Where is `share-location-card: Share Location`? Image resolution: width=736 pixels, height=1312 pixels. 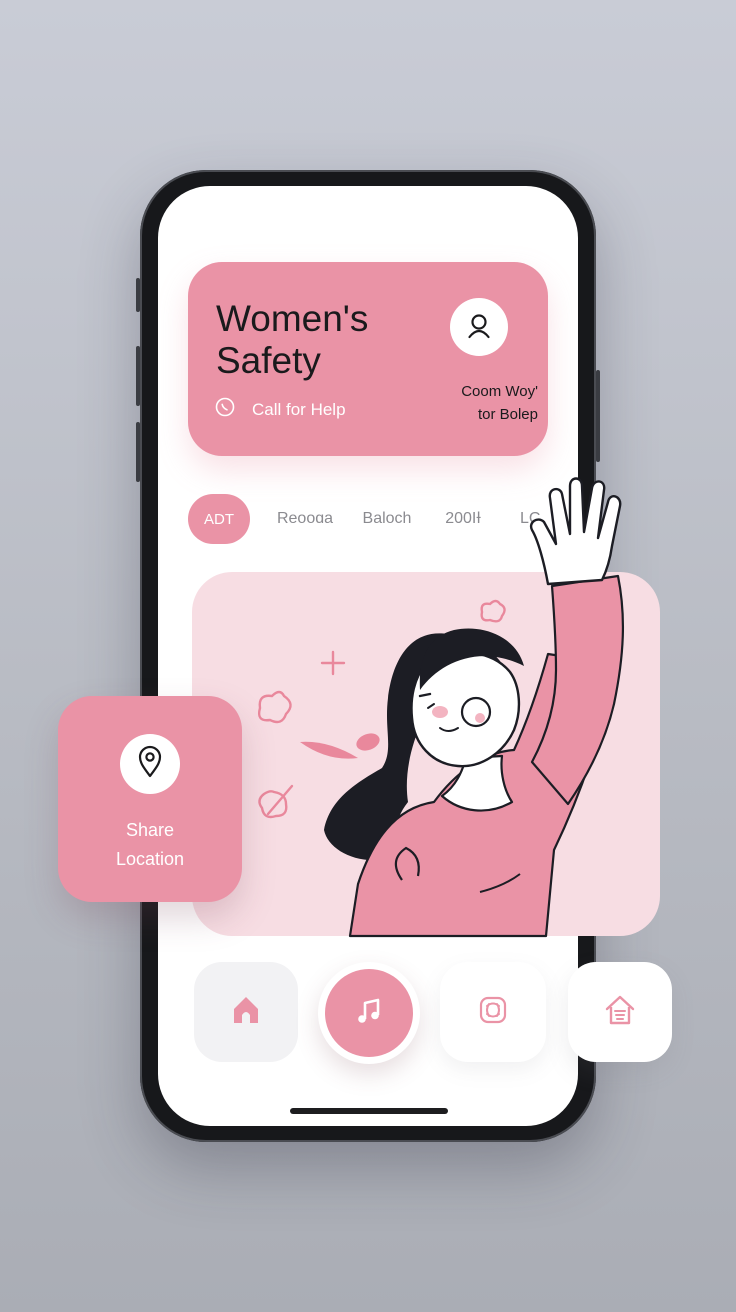 share-location-card: Share Location is located at coordinates (150, 799).